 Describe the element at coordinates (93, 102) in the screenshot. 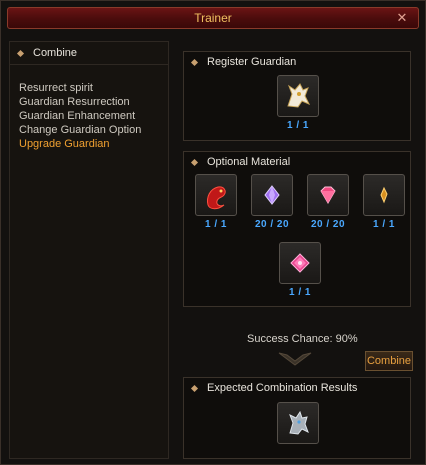

I see `menu-item-guardian-resurrection: Guardian Resurrection` at that location.